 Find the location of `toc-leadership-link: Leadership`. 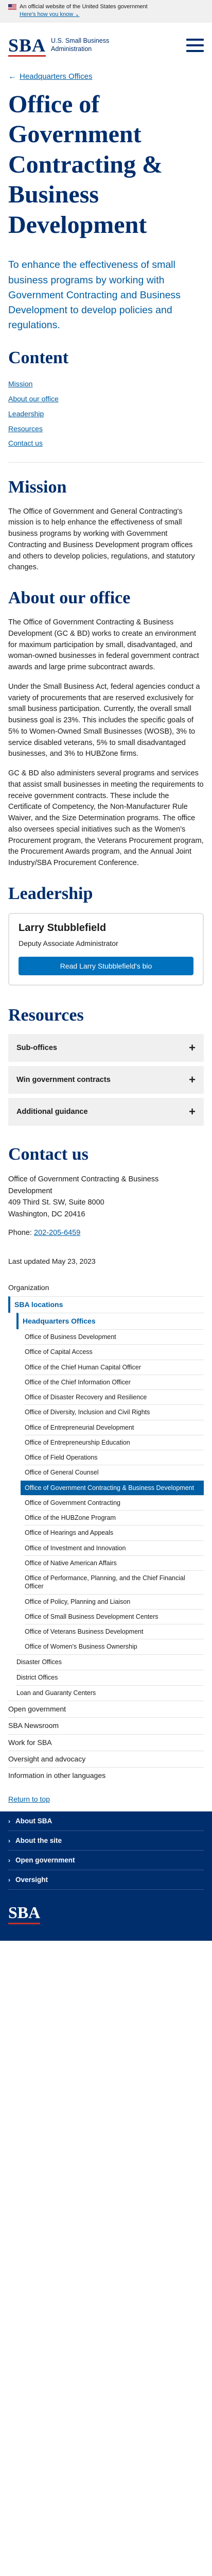

toc-leadership-link: Leadership is located at coordinates (26, 414).